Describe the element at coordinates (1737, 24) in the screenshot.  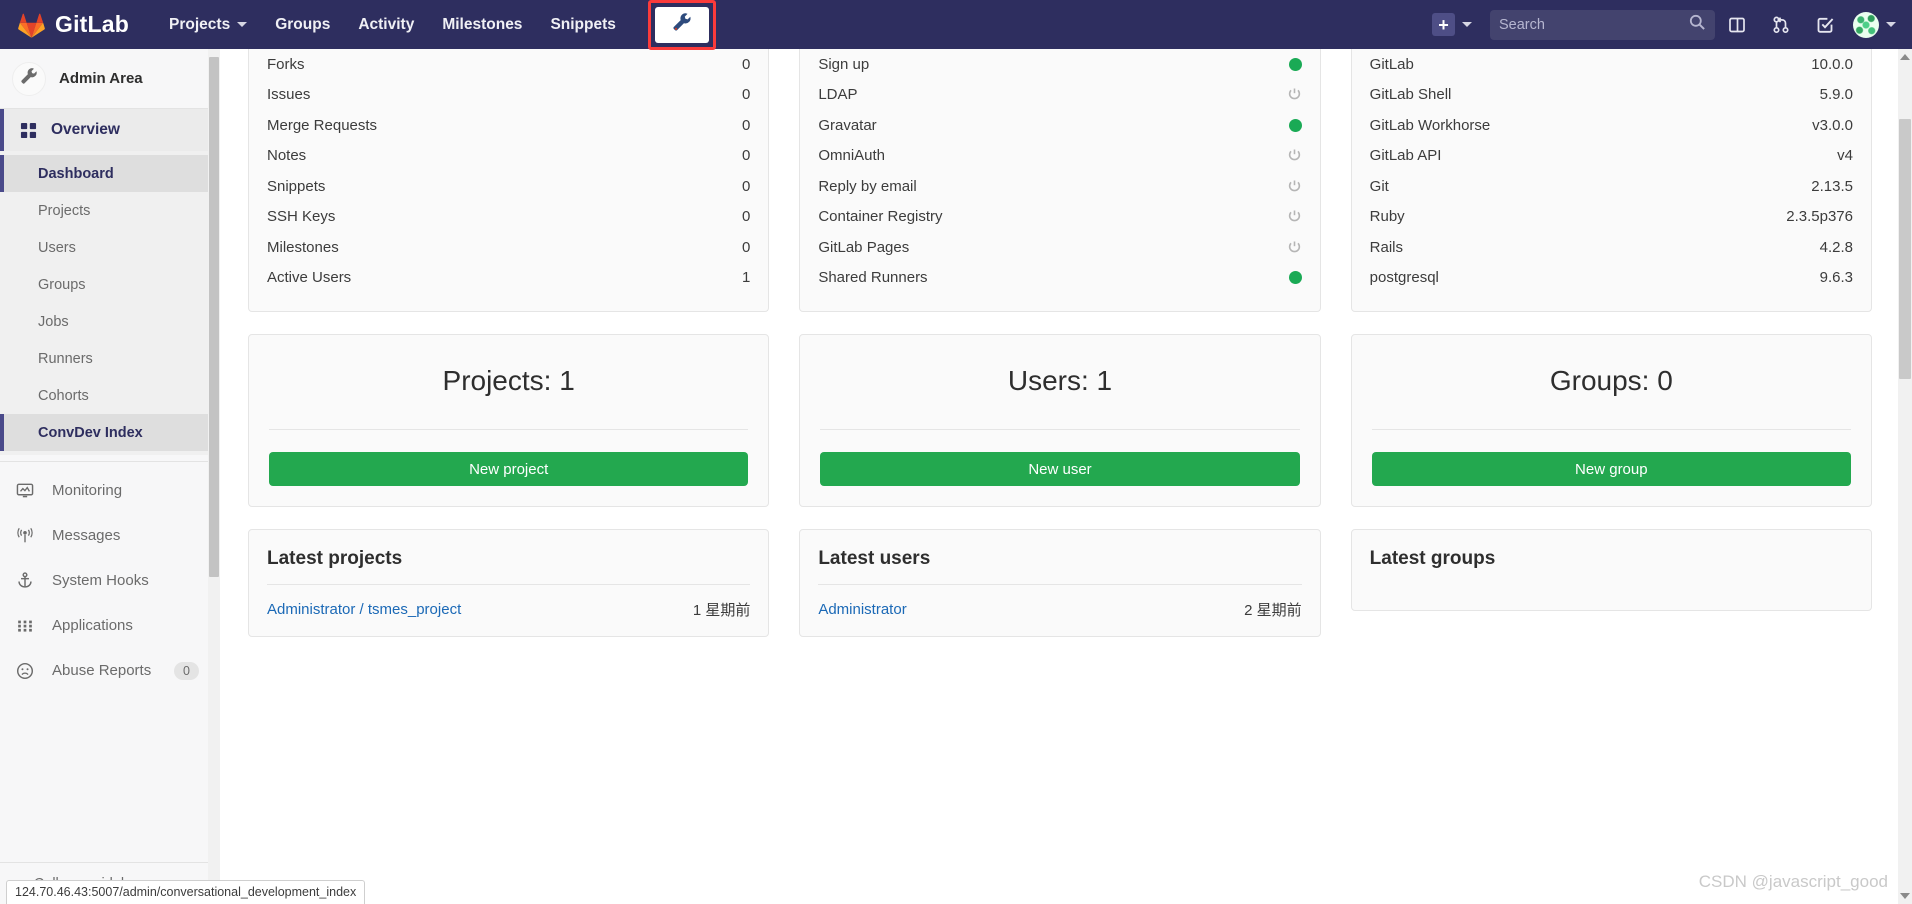
I see `issues-board-icon` at that location.